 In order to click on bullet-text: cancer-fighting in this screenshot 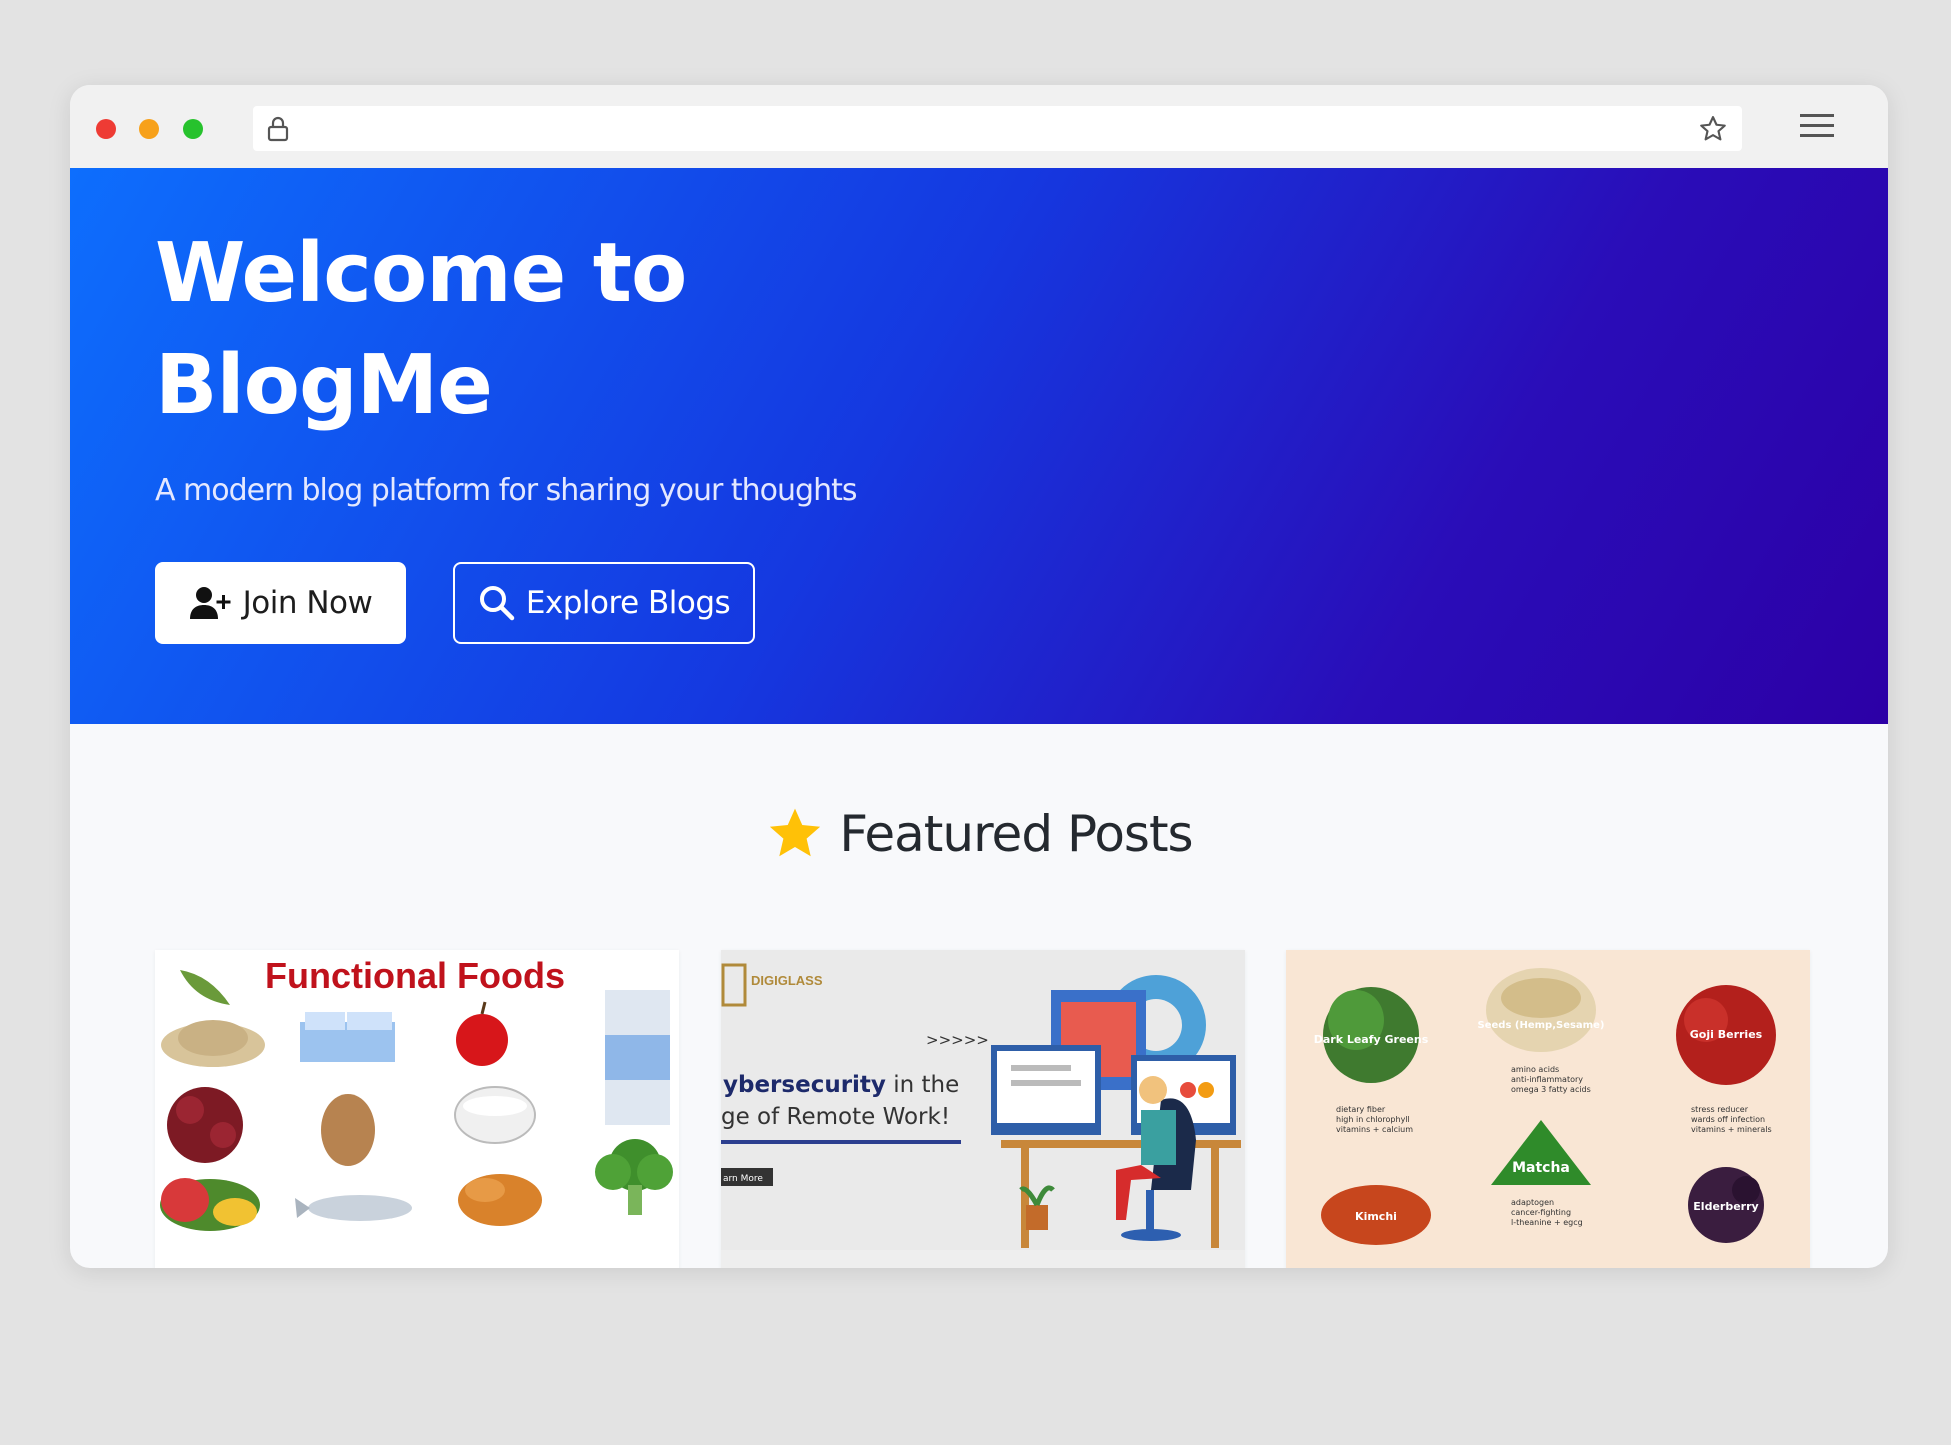, I will do `click(1541, 1212)`.